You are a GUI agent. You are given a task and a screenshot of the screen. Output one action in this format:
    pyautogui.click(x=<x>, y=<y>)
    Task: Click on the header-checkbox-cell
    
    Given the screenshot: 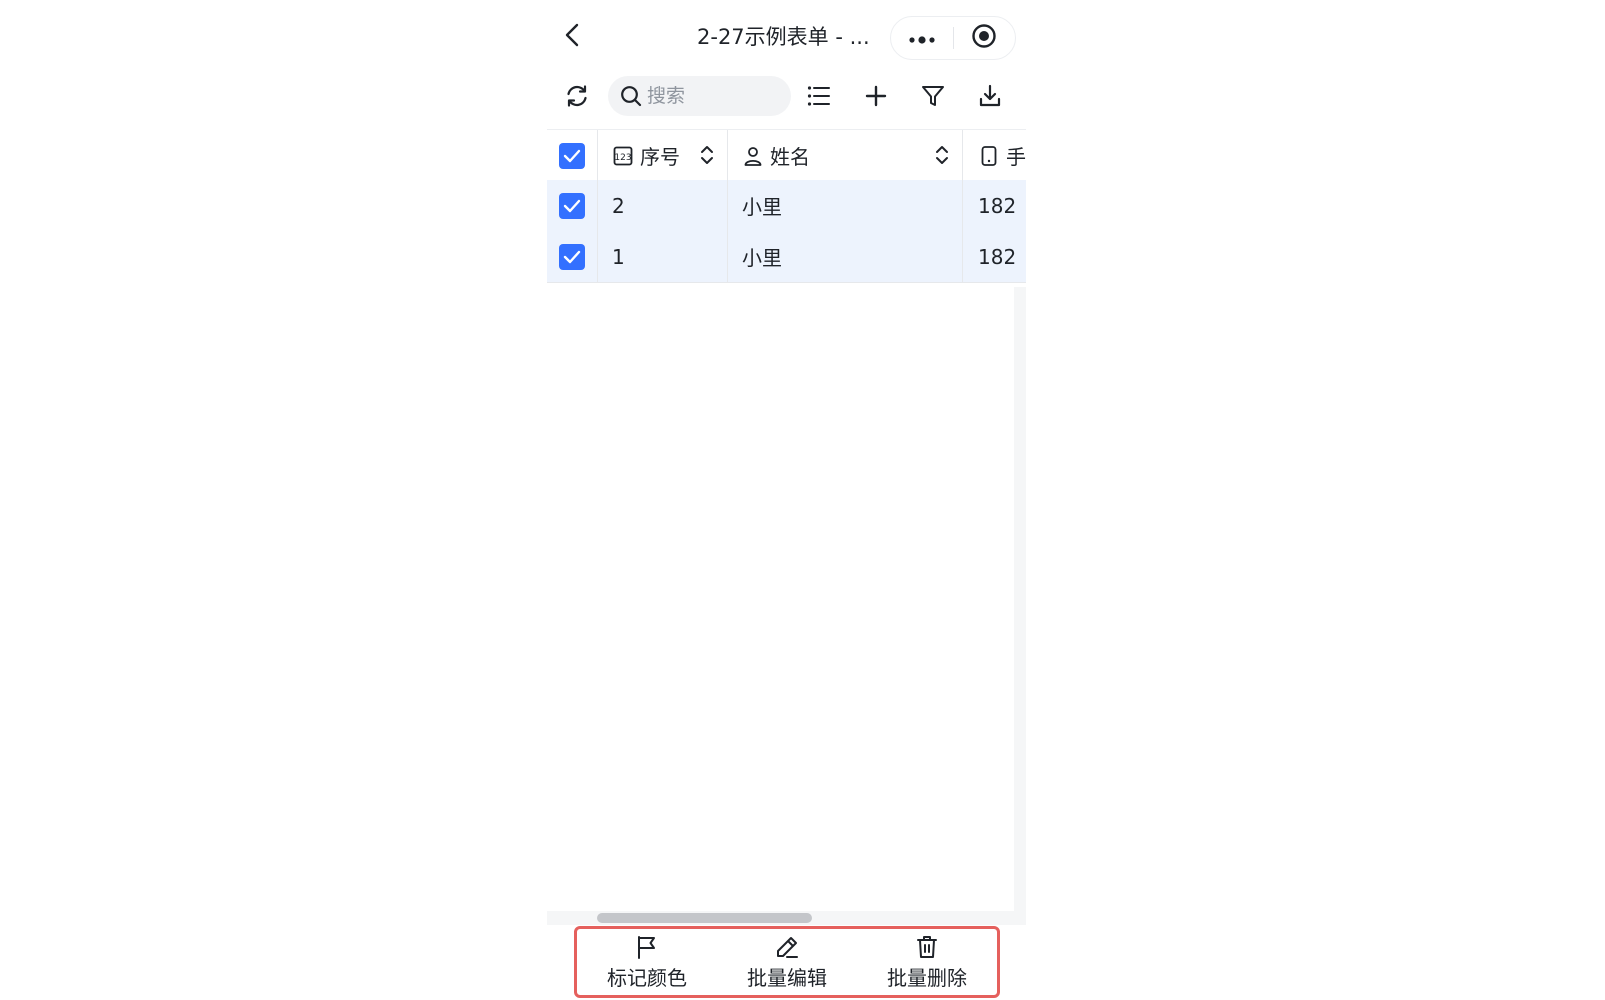 What is the action you would take?
    pyautogui.click(x=572, y=155)
    